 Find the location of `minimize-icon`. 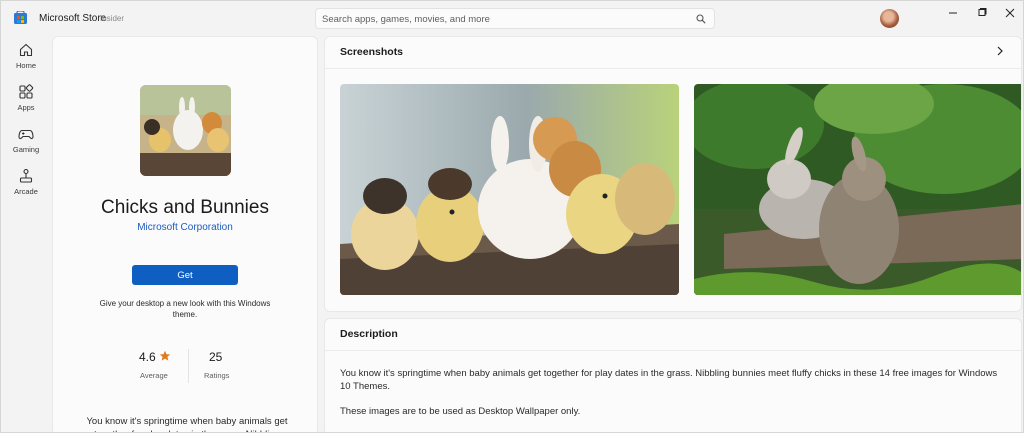

minimize-icon is located at coordinates (953, 13).